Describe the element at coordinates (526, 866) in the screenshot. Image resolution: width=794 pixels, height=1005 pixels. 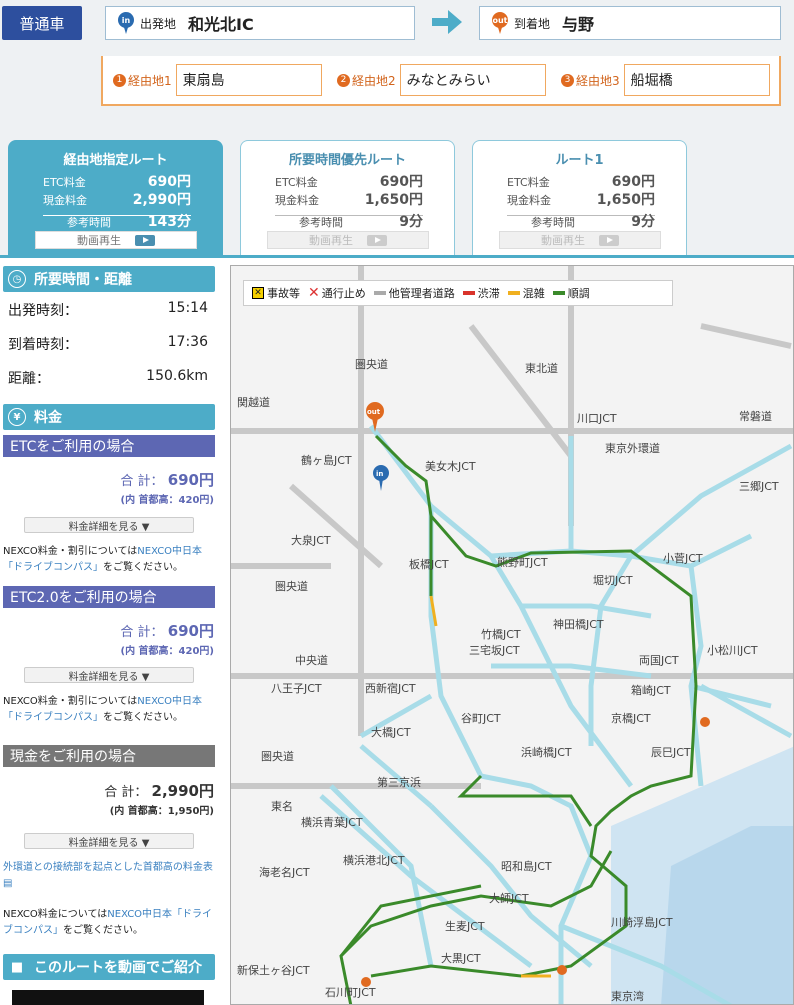
I see `svg-text: 昭和島JCT` at that location.